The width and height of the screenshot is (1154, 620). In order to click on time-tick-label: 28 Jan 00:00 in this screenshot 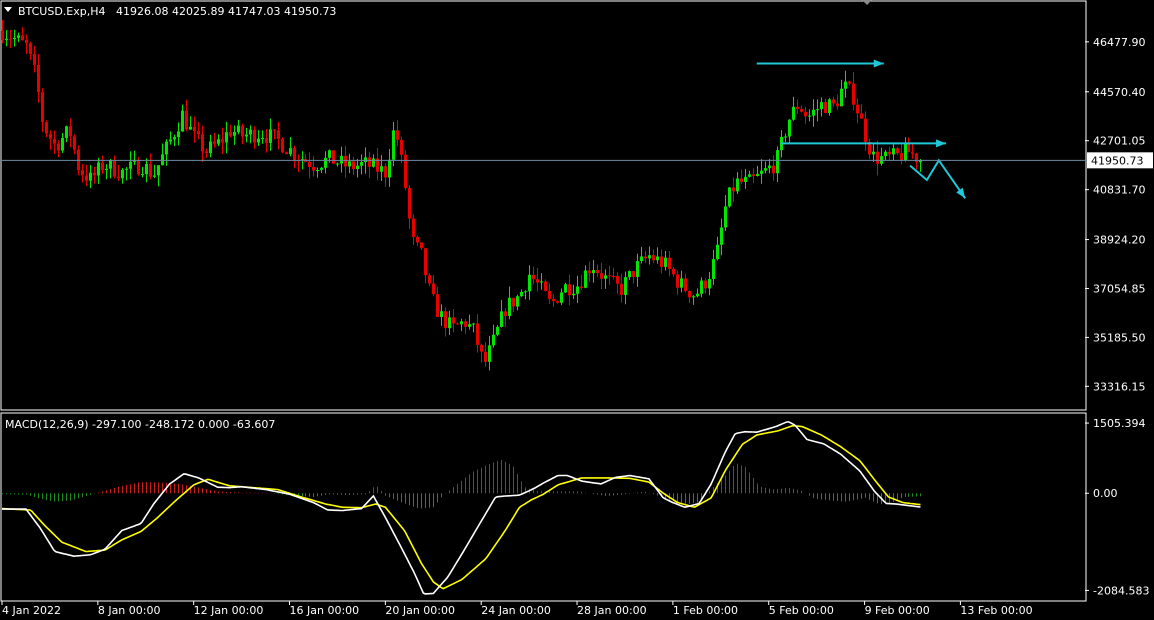, I will do `click(612, 610)`.